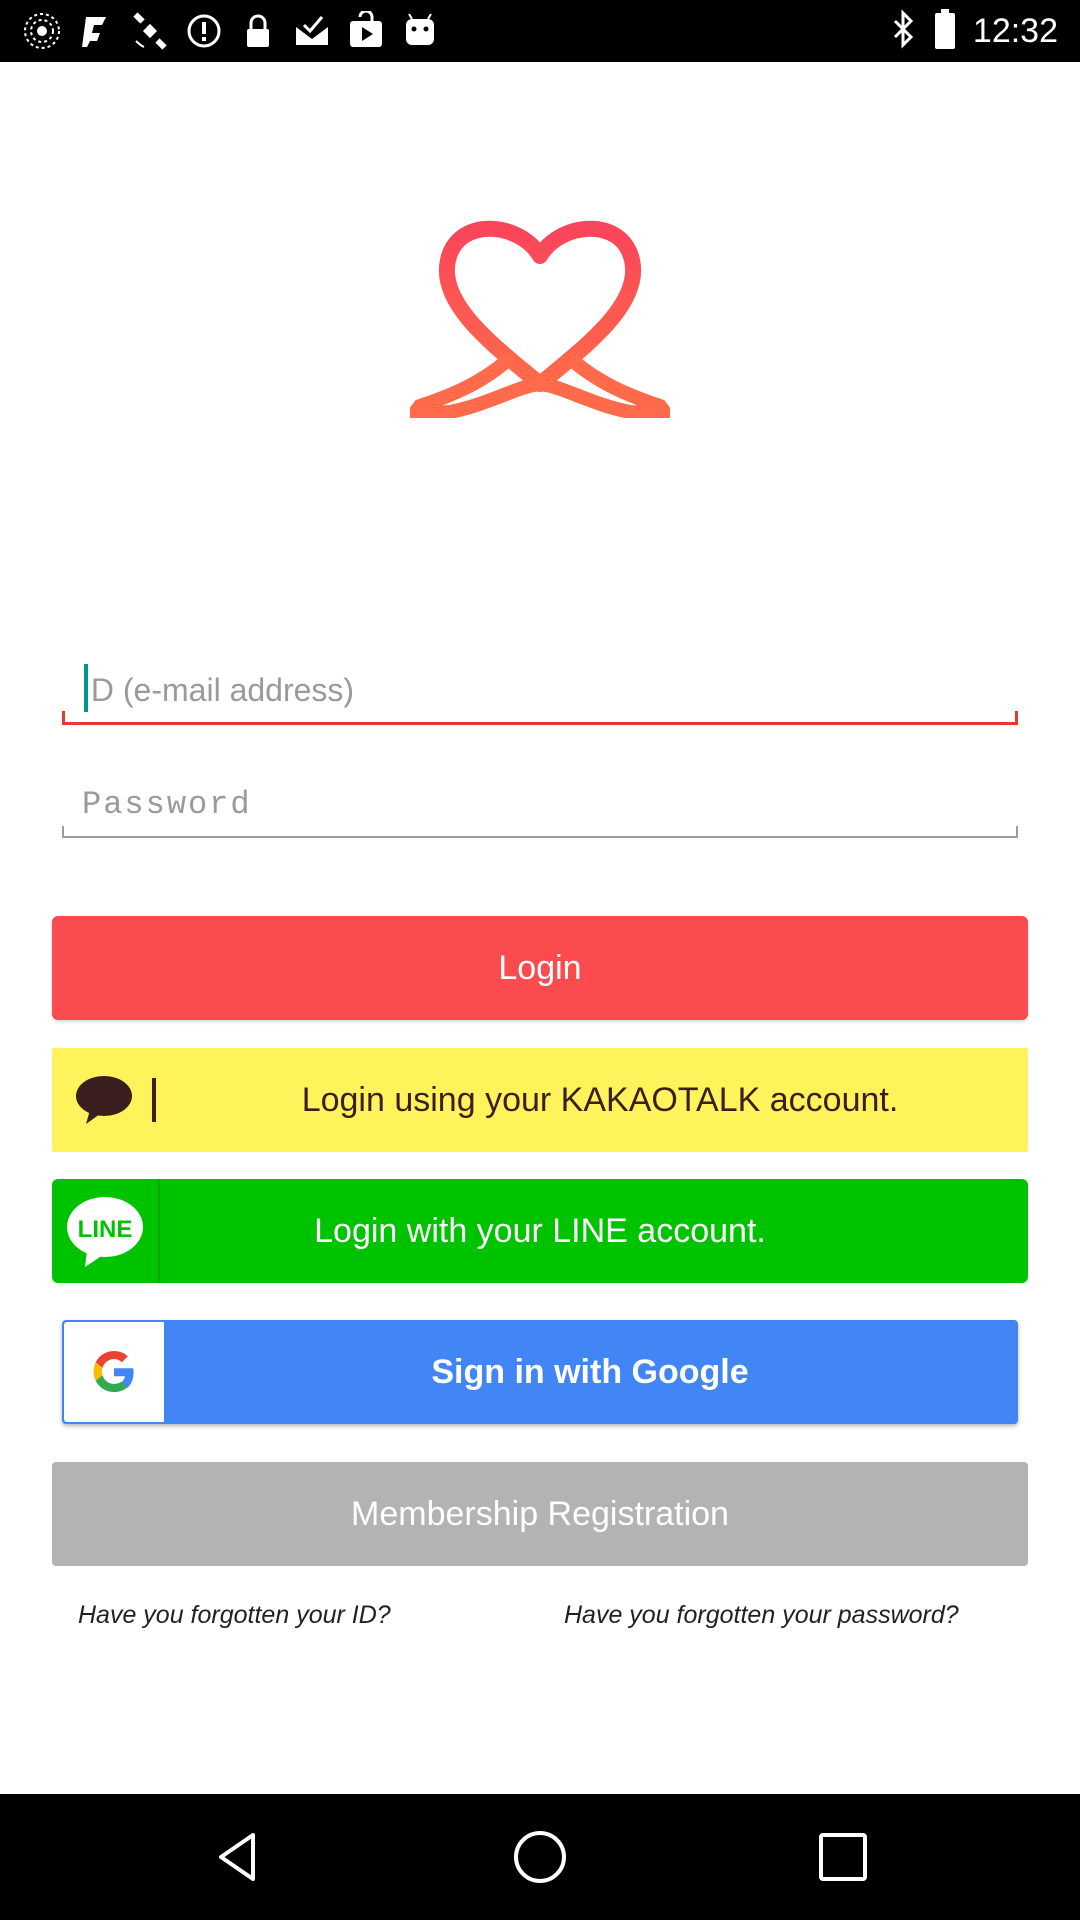 The height and width of the screenshot is (1920, 1080). I want to click on line-login-button: LINE Login with your LINE account., so click(540, 1231).